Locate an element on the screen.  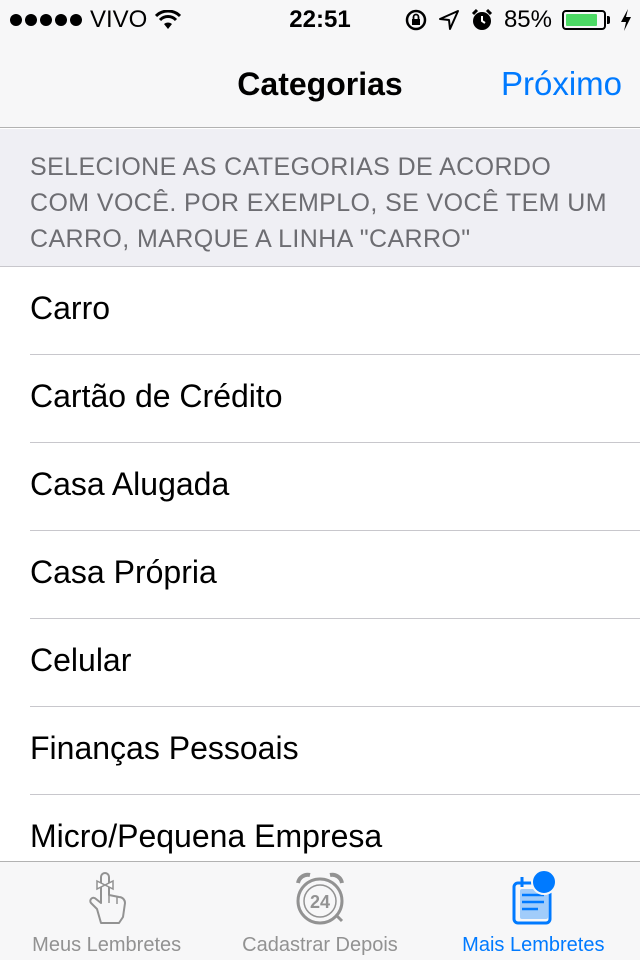
svg-text: 24 is located at coordinates (320, 902).